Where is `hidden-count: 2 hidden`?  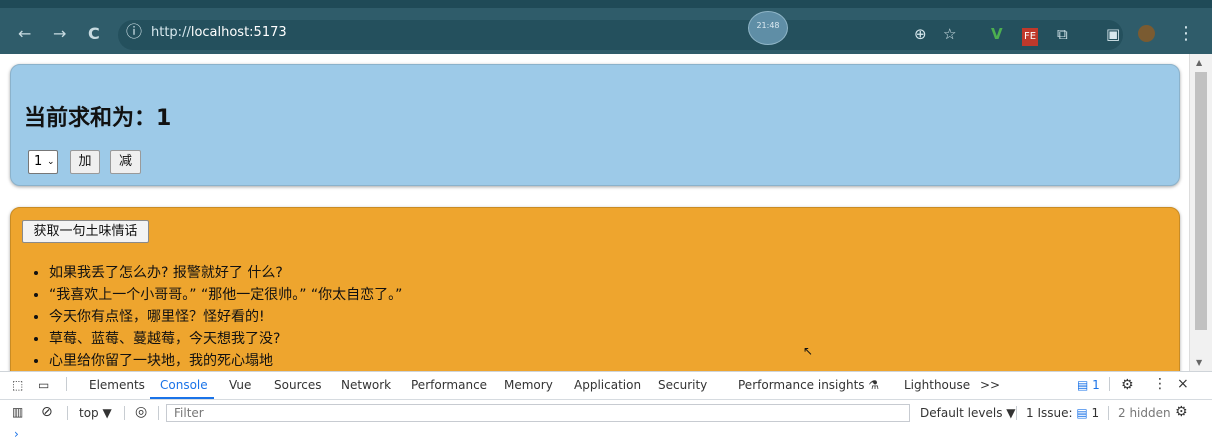 hidden-count: 2 hidden is located at coordinates (1144, 413).